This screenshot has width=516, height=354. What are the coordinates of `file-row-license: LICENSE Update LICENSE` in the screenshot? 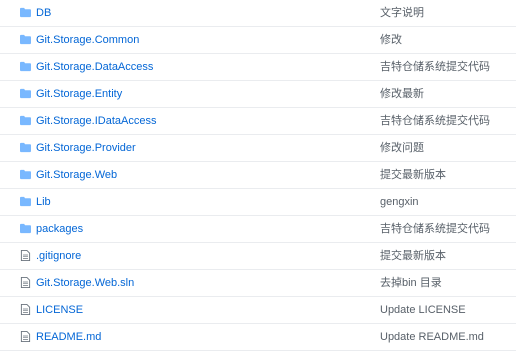 It's located at (258, 310).